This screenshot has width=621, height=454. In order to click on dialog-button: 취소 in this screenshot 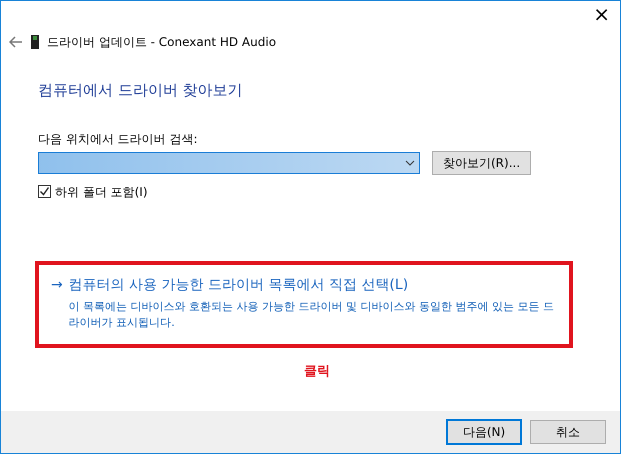, I will do `click(568, 432)`.